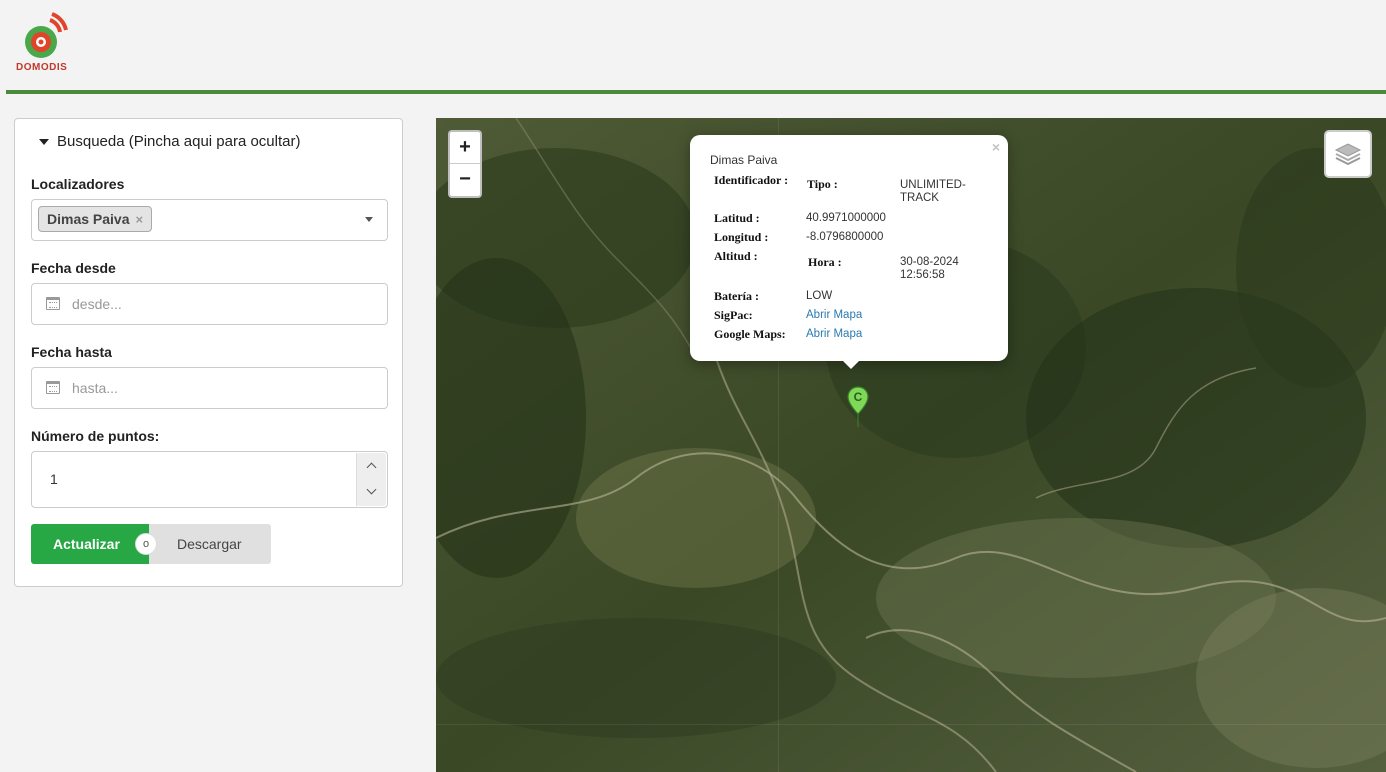  Describe the element at coordinates (851, 364) in the screenshot. I see `popup-pointer` at that location.